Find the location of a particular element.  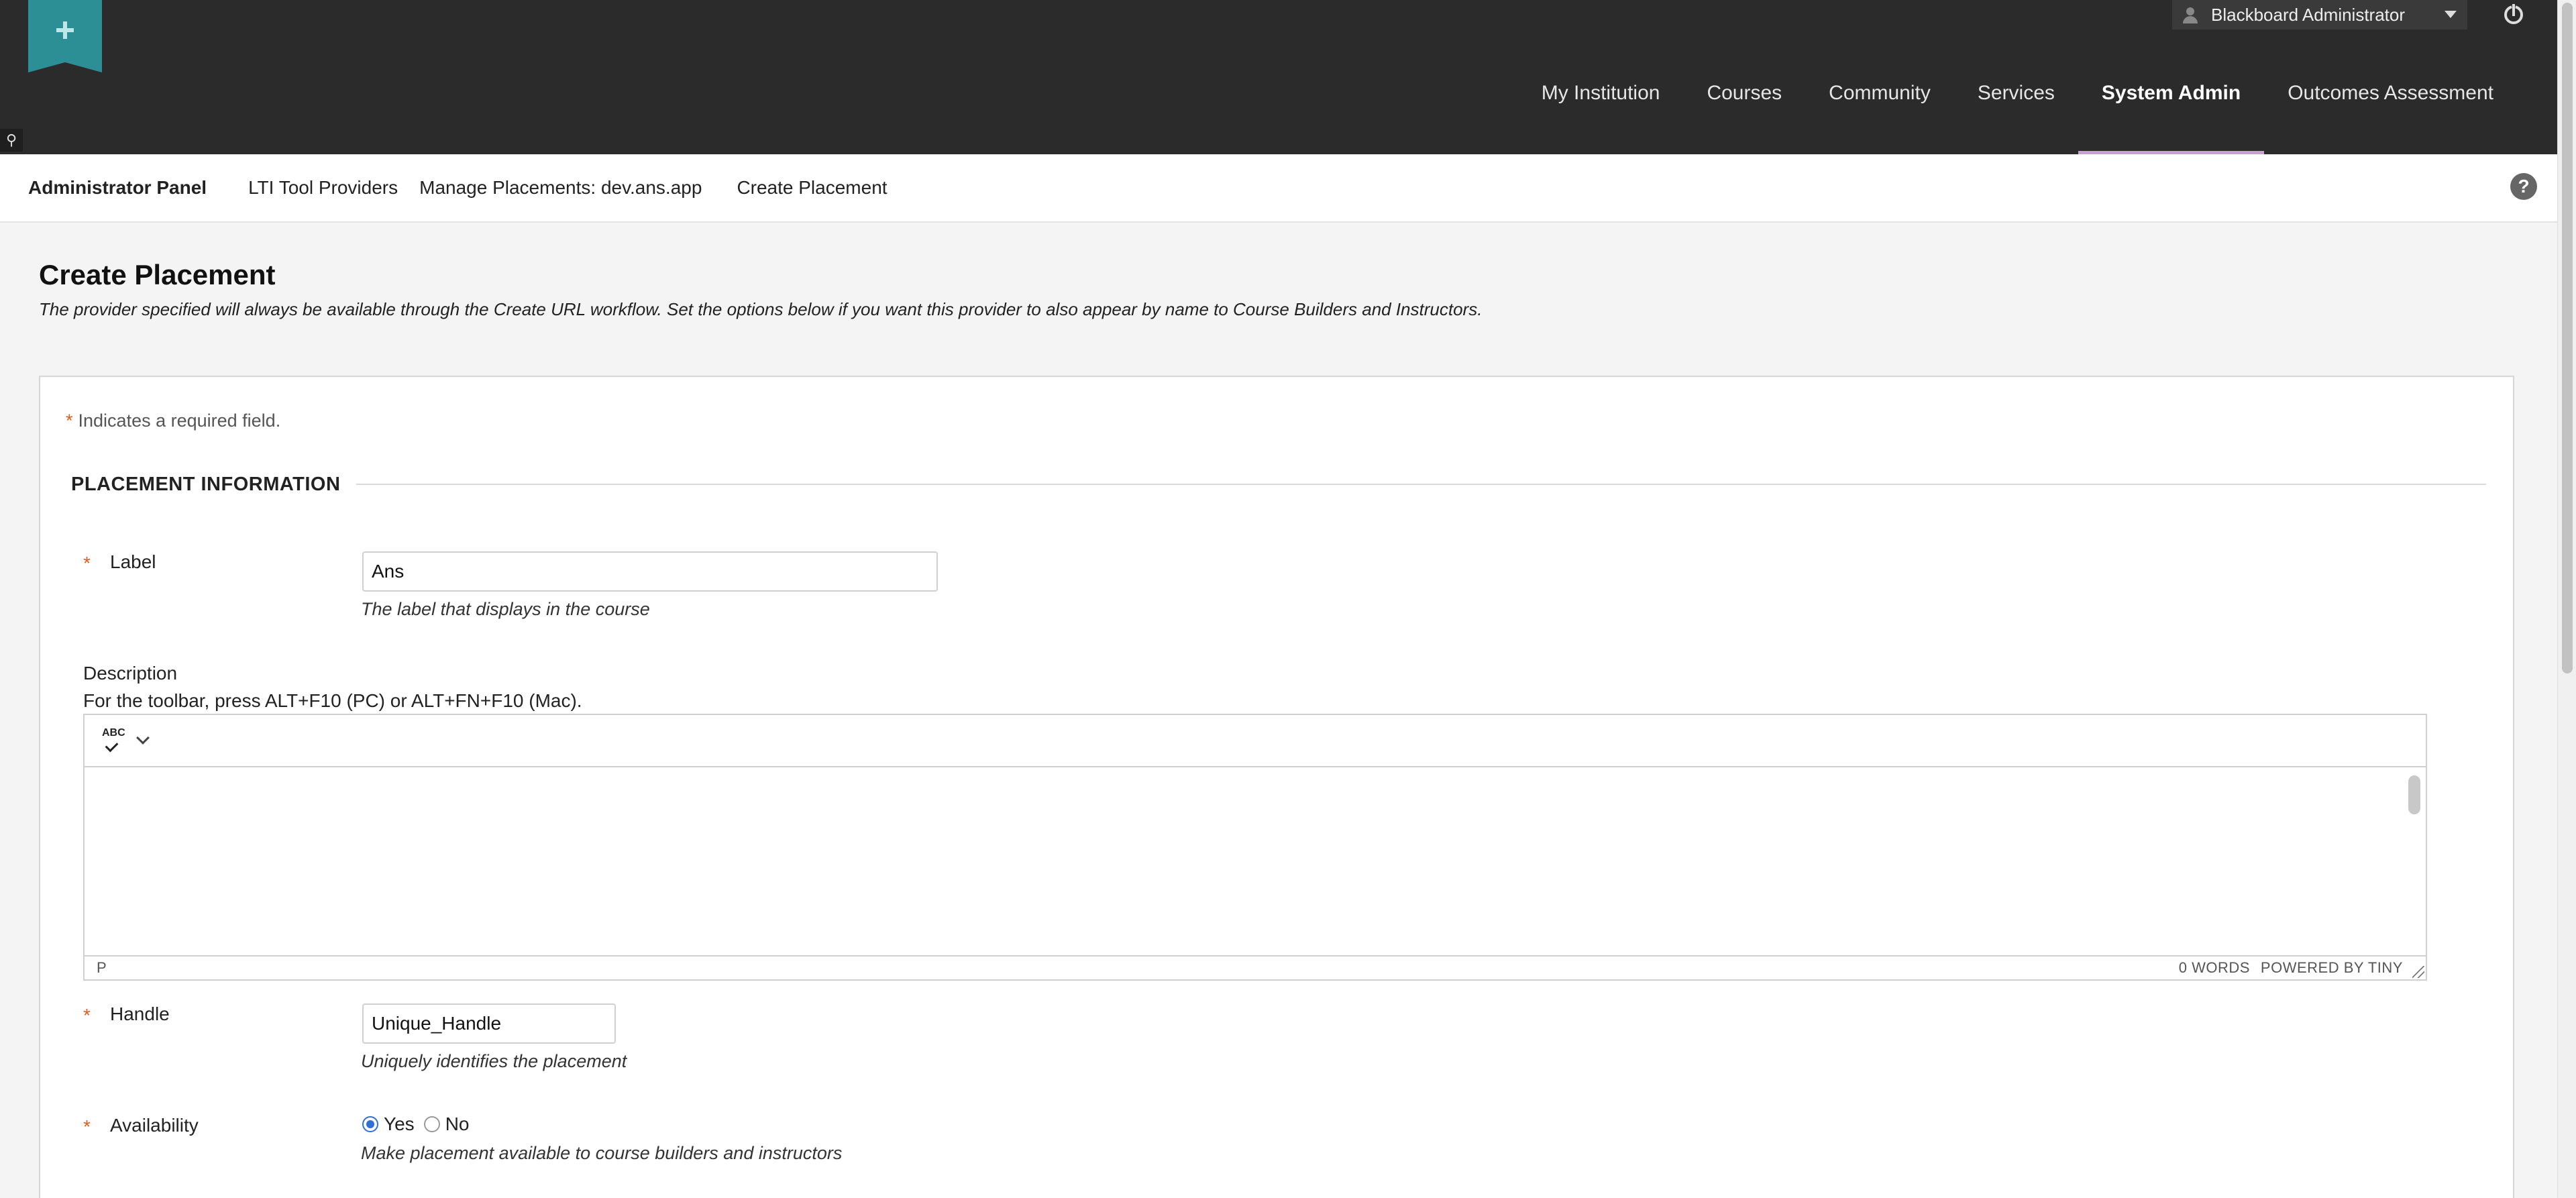

editor-toolbar: ABC is located at coordinates (1255, 741).